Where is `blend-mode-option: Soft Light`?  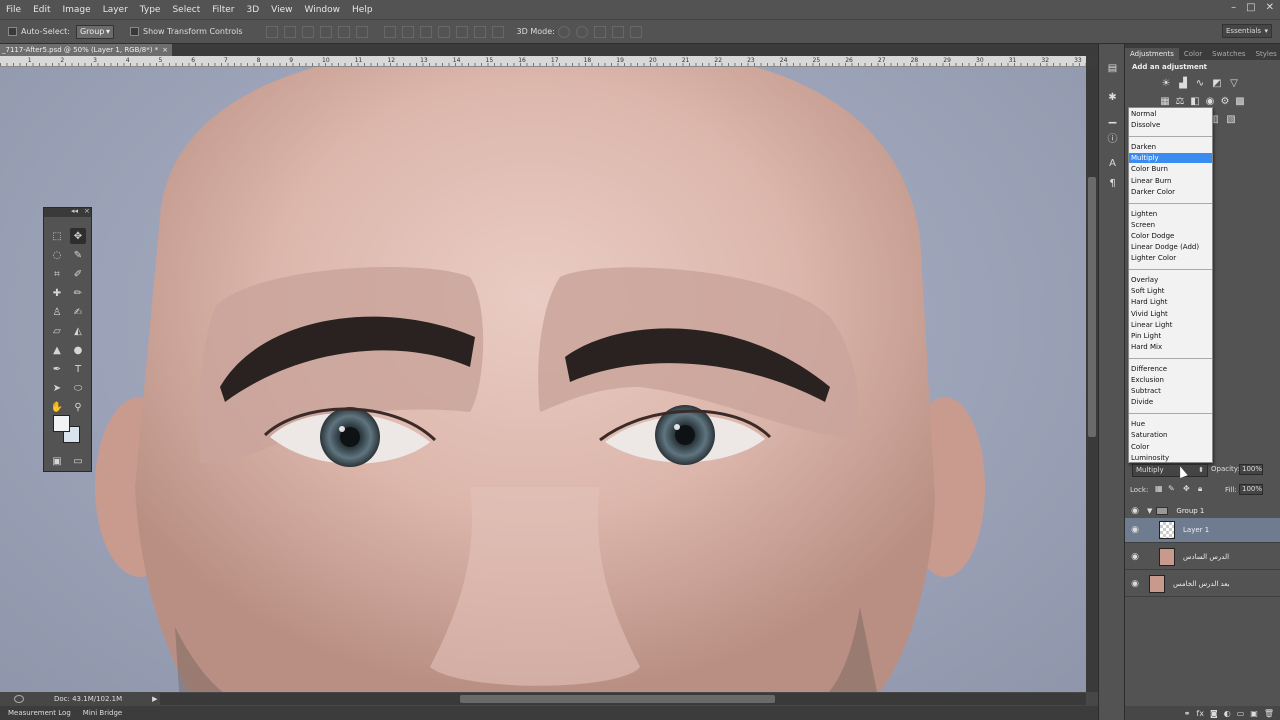
blend-mode-option: Soft Light is located at coordinates (1170, 291).